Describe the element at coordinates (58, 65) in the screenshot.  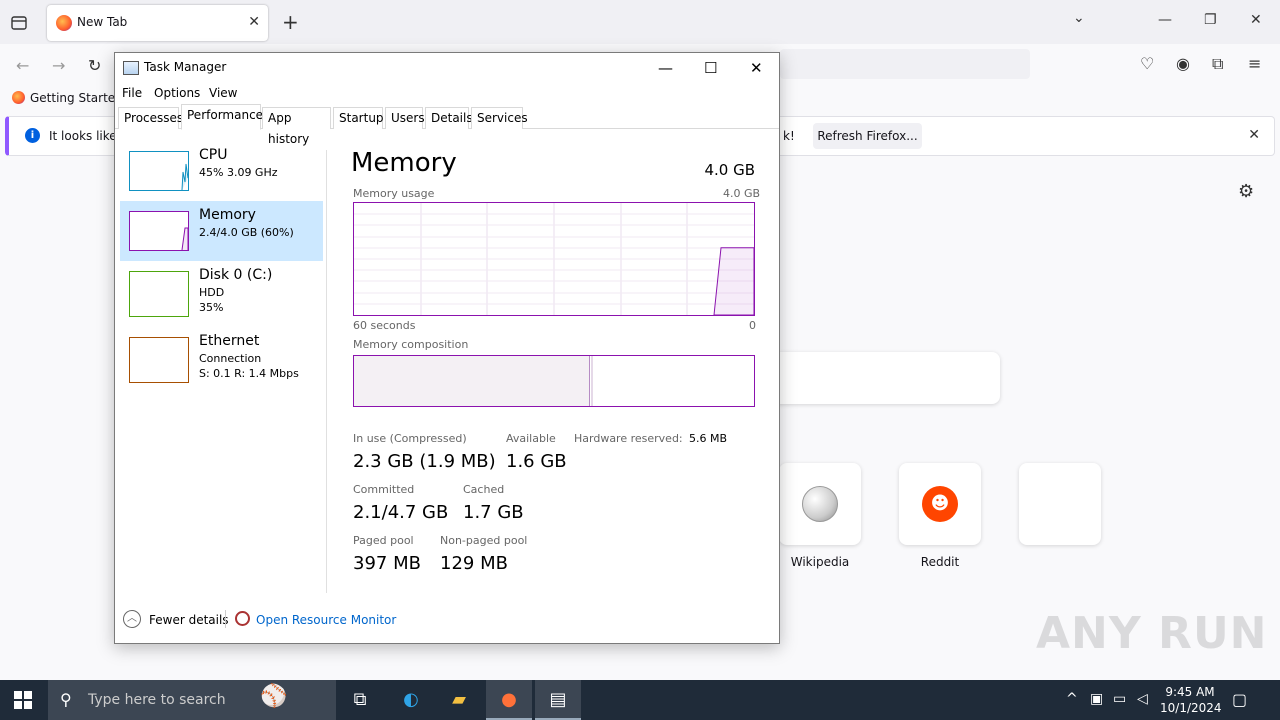
I see `forward-icon: →` at that location.